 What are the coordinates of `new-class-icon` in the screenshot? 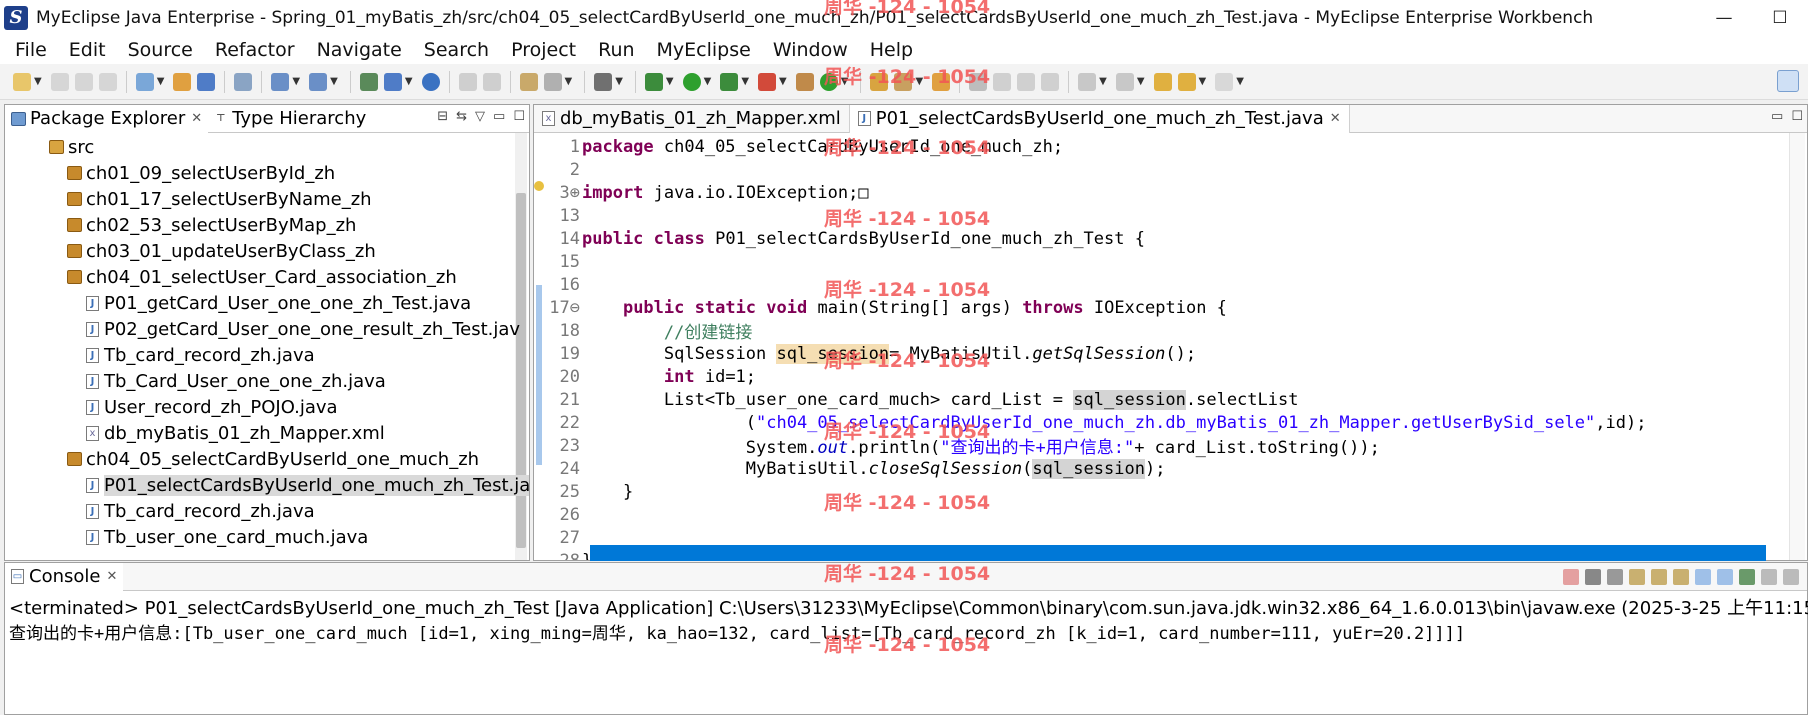 It's located at (528, 81).